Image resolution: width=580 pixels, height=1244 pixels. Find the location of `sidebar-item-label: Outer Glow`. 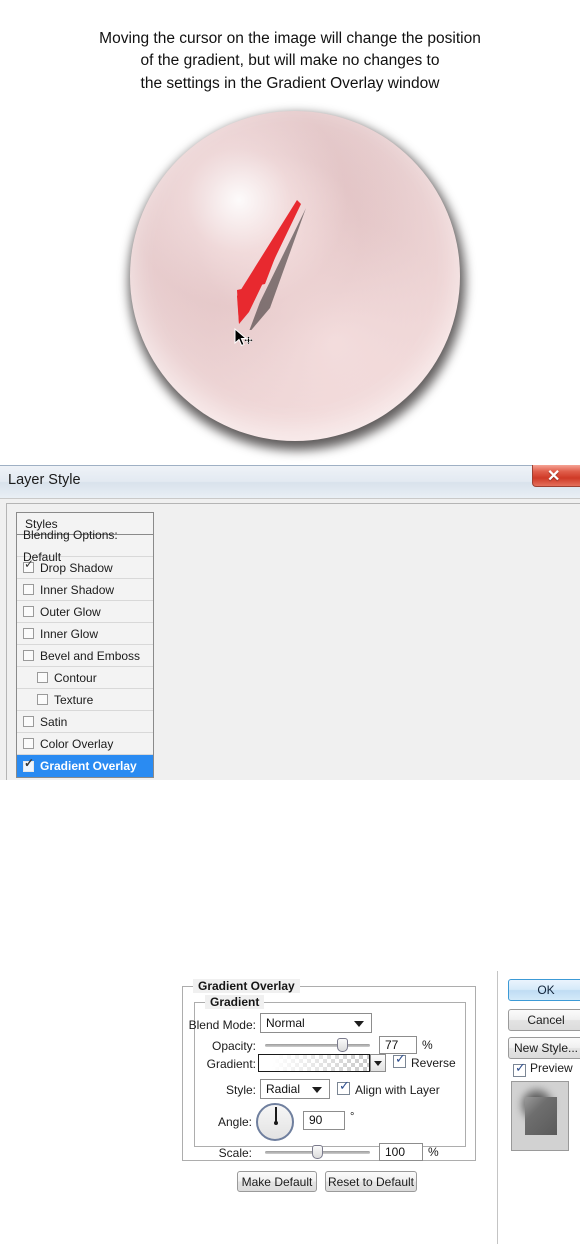

sidebar-item-label: Outer Glow is located at coordinates (70, 611).